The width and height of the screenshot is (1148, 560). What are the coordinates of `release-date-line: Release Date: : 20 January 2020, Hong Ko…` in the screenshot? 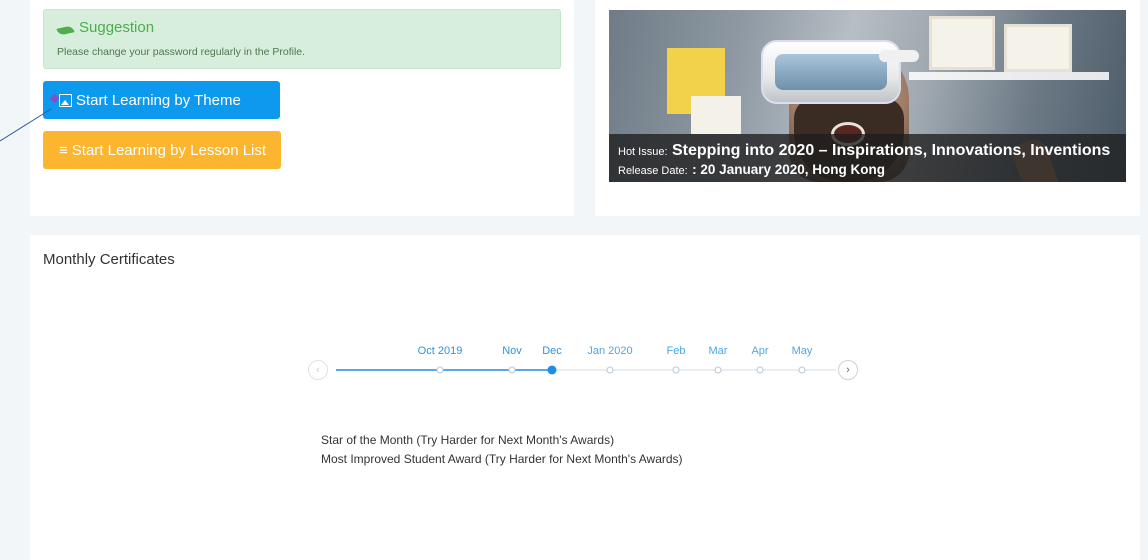 It's located at (751, 170).